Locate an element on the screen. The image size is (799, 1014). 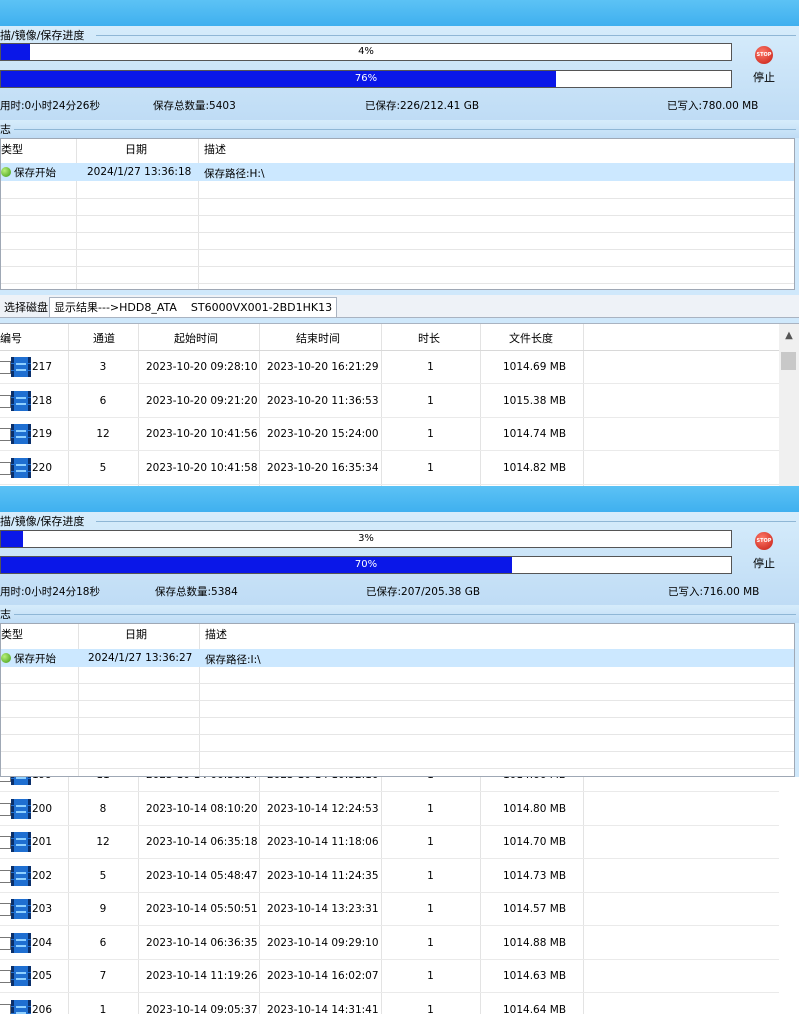
cell-size: 1014.74 MB is located at coordinates (535, 434).